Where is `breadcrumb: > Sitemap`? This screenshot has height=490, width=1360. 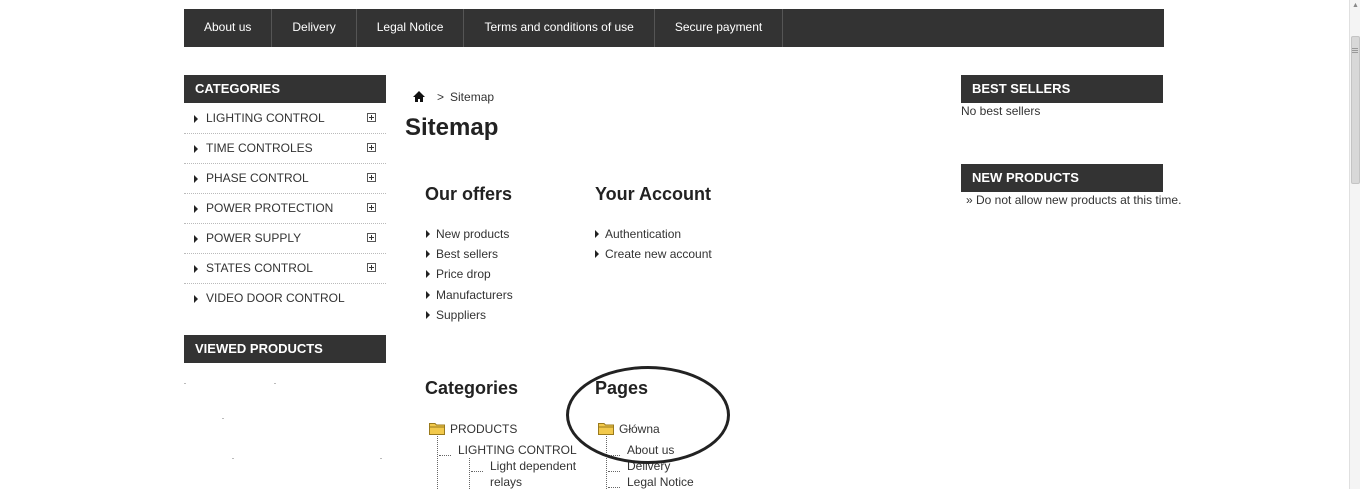 breadcrumb: > Sitemap is located at coordinates (453, 97).